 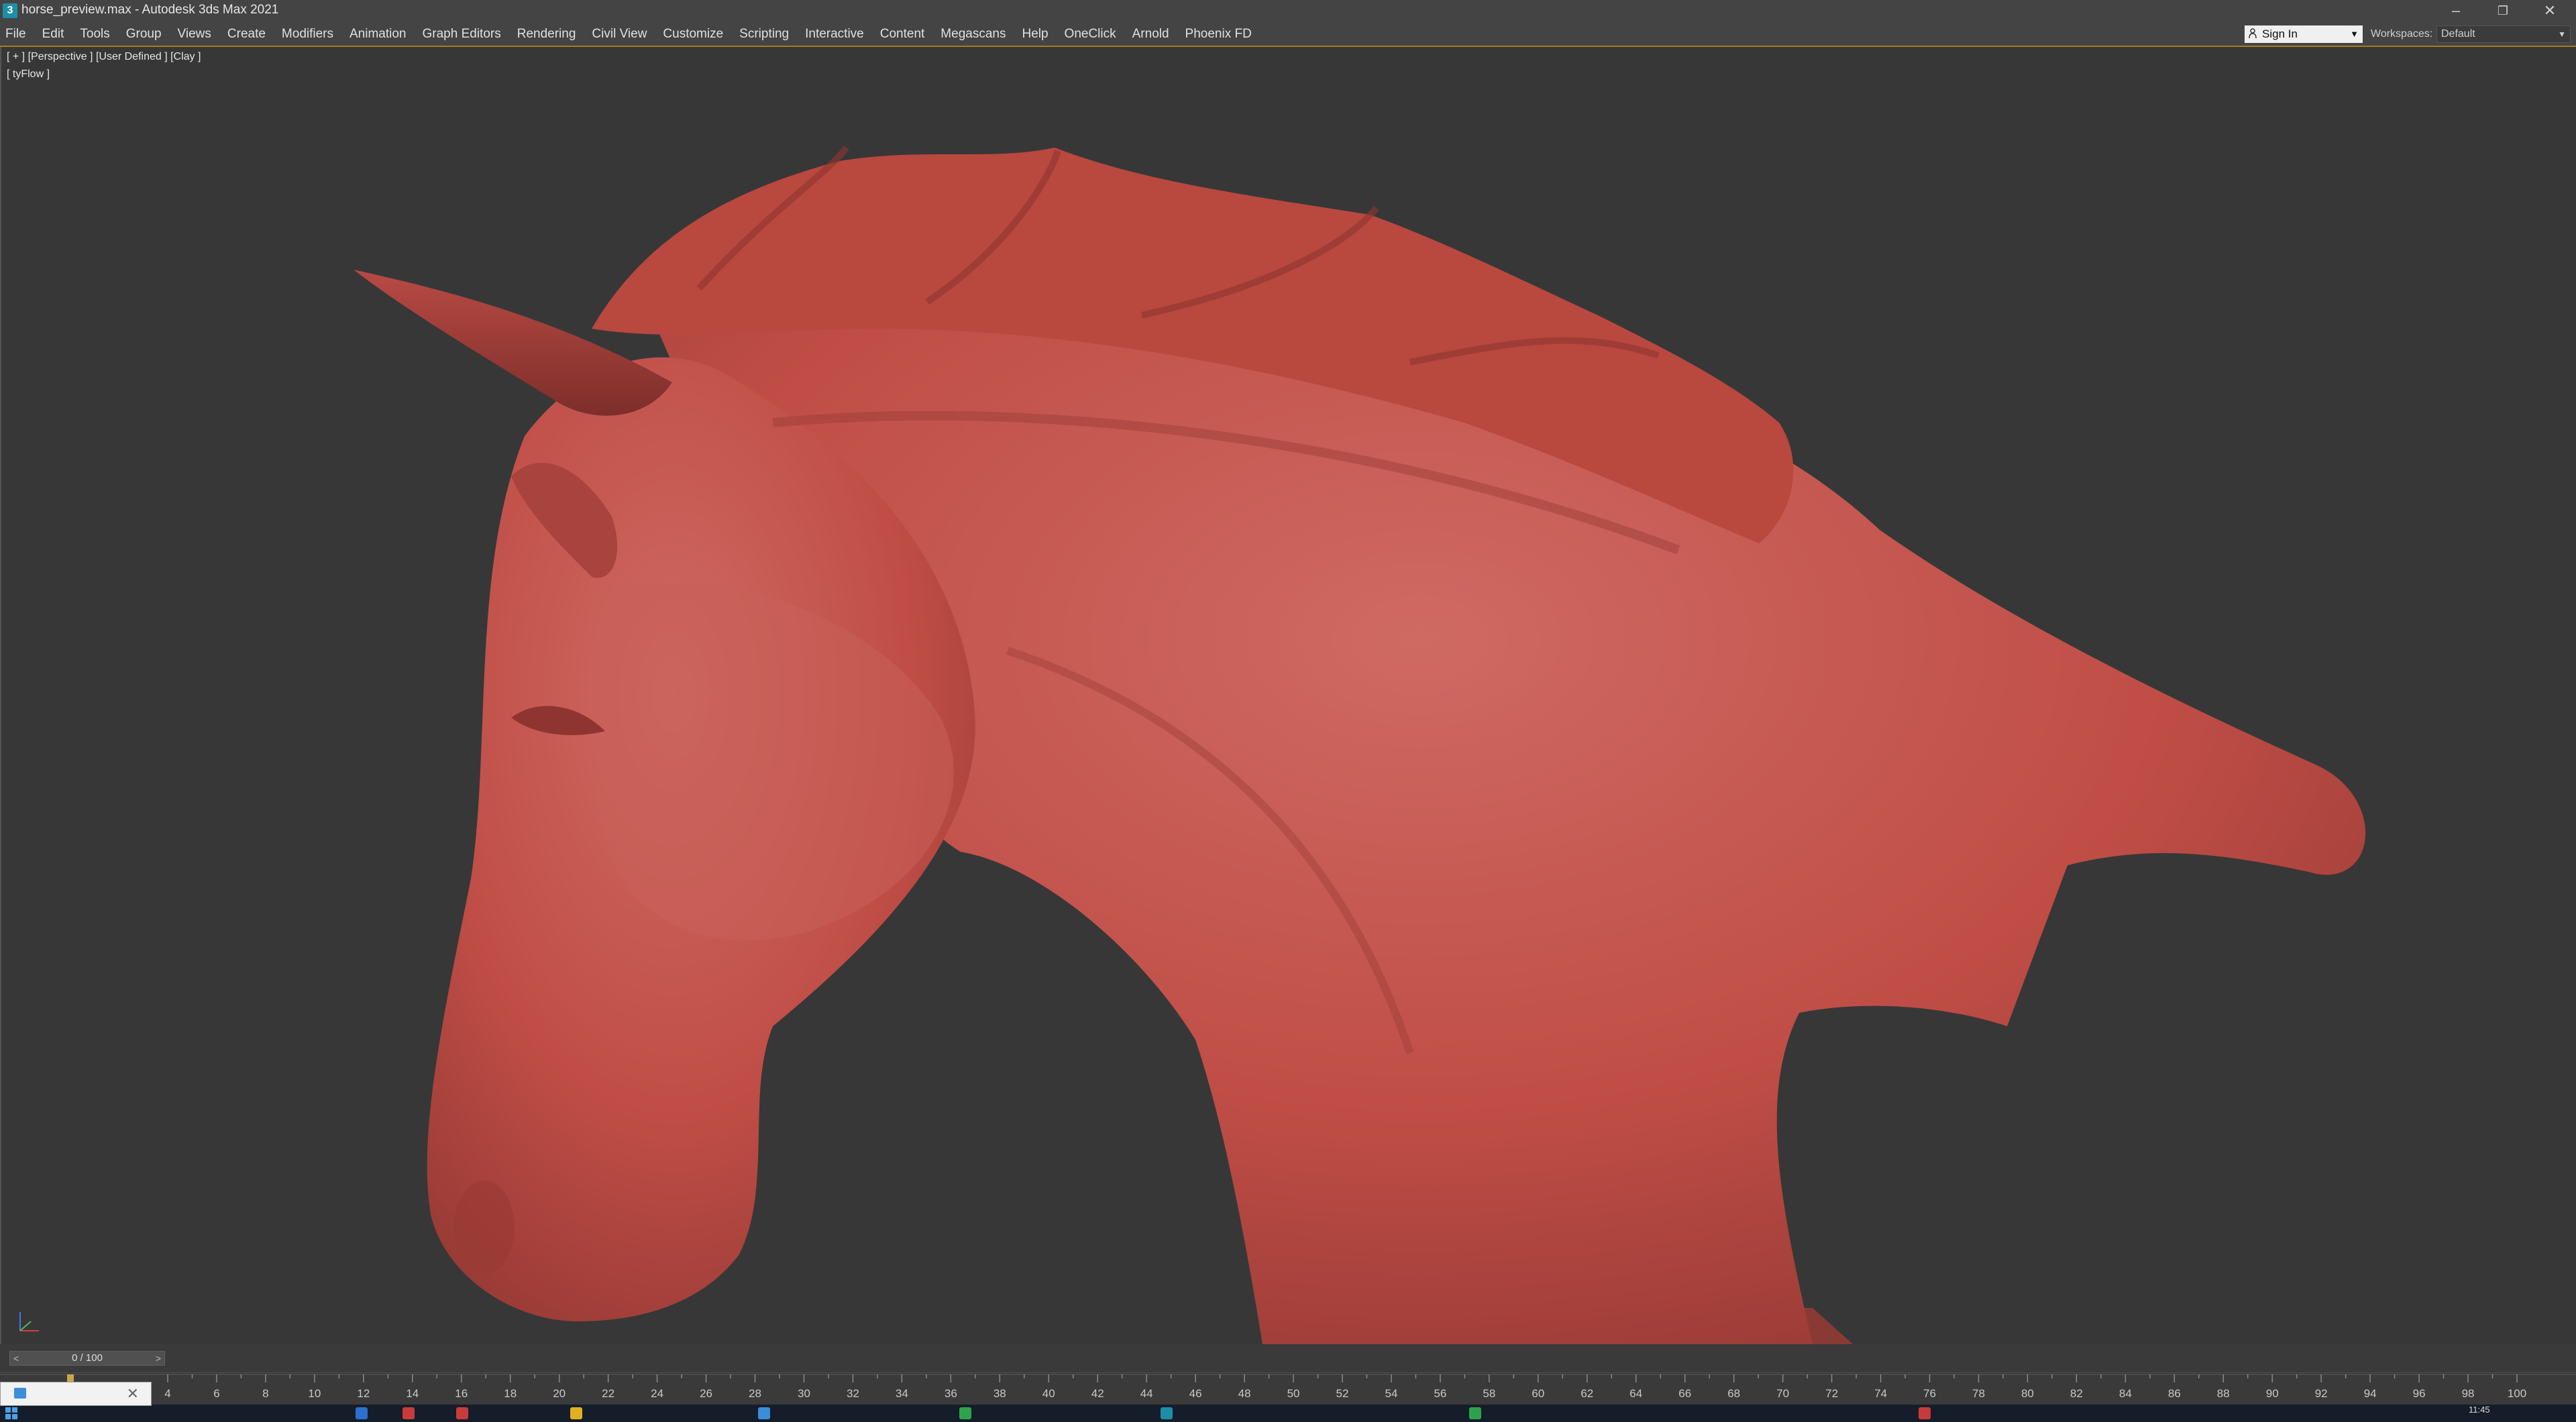 I want to click on restore-button: ❐, so click(x=2502, y=12).